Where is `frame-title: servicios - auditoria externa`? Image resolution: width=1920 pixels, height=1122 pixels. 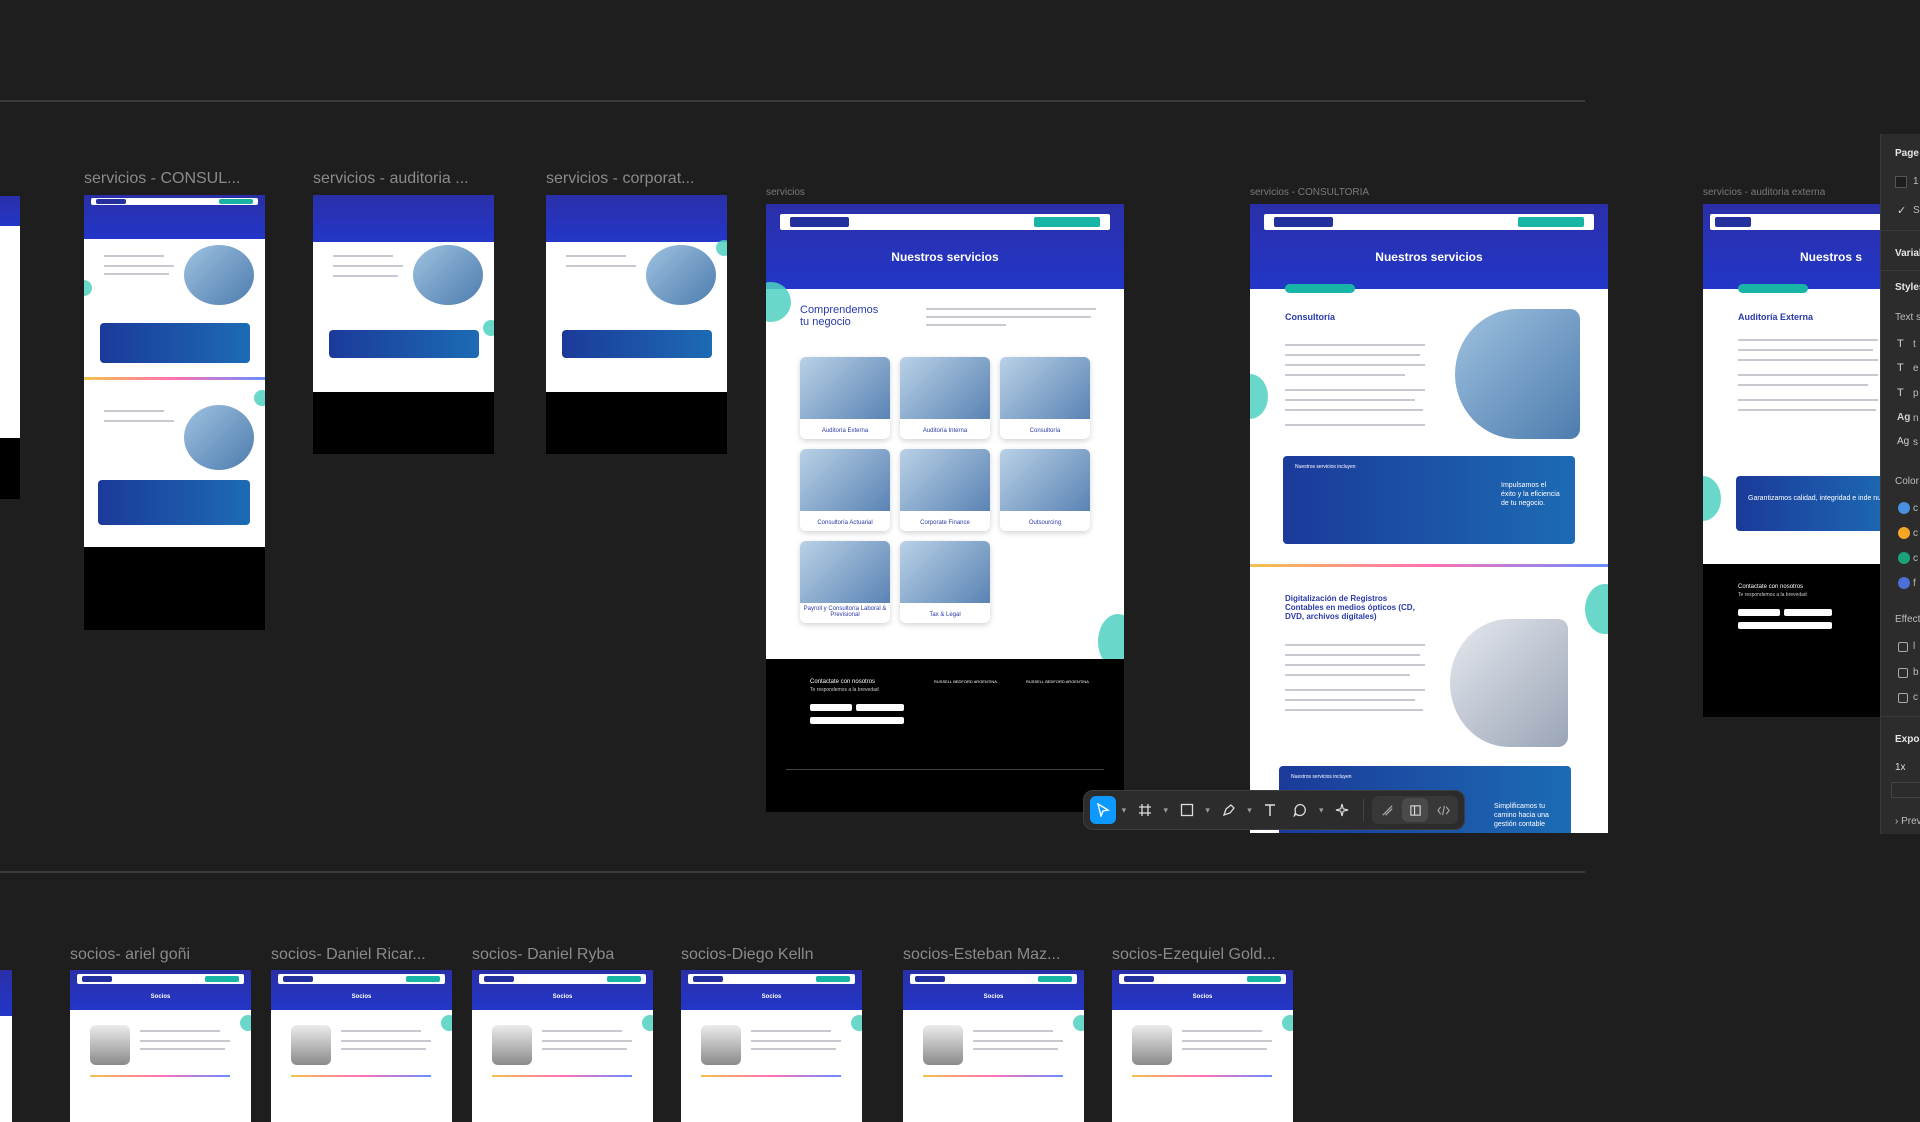 frame-title: servicios - auditoria externa is located at coordinates (1764, 192).